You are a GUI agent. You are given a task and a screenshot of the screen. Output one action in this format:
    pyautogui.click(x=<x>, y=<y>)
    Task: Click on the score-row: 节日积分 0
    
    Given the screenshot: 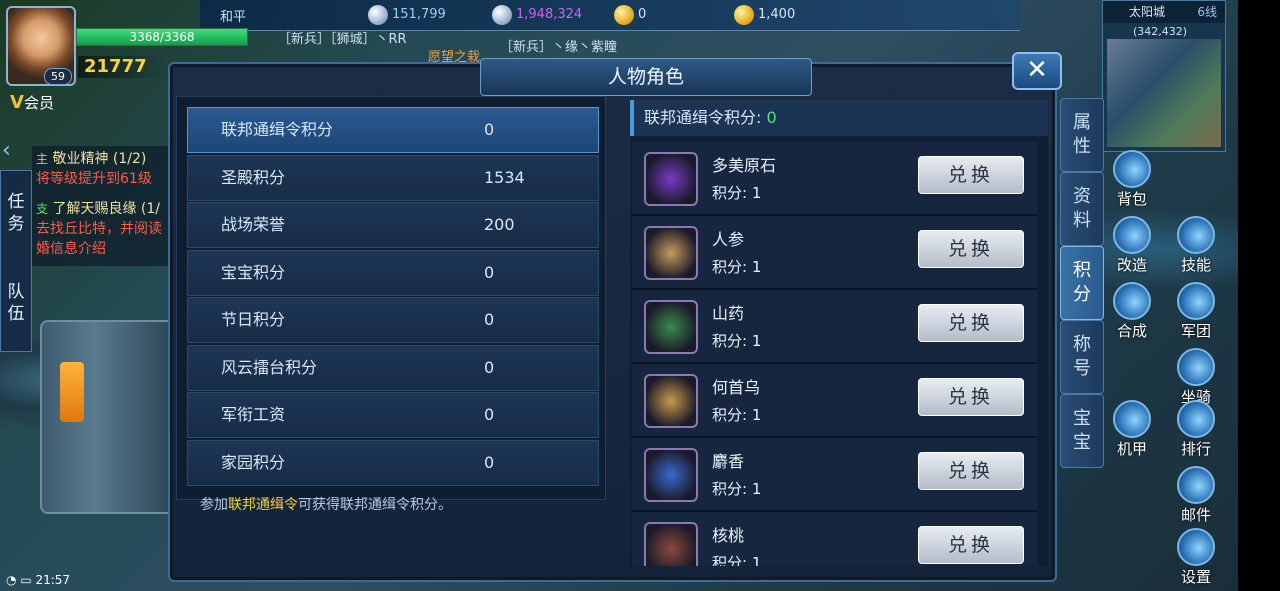 What is the action you would take?
    pyautogui.click(x=393, y=320)
    